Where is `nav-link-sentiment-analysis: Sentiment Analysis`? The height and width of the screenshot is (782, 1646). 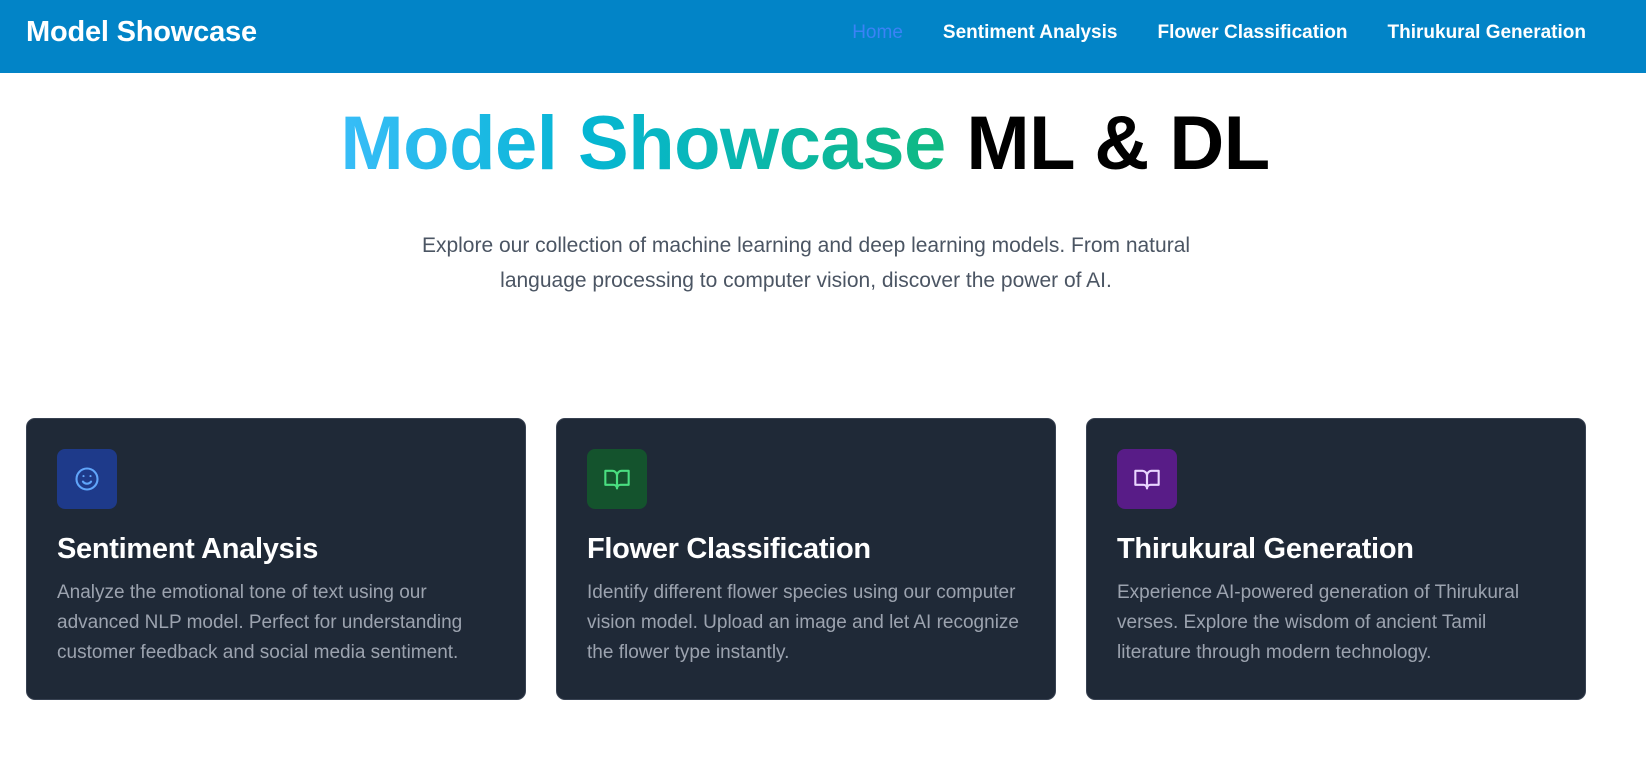 nav-link-sentiment-analysis: Sentiment Analysis is located at coordinates (1030, 33).